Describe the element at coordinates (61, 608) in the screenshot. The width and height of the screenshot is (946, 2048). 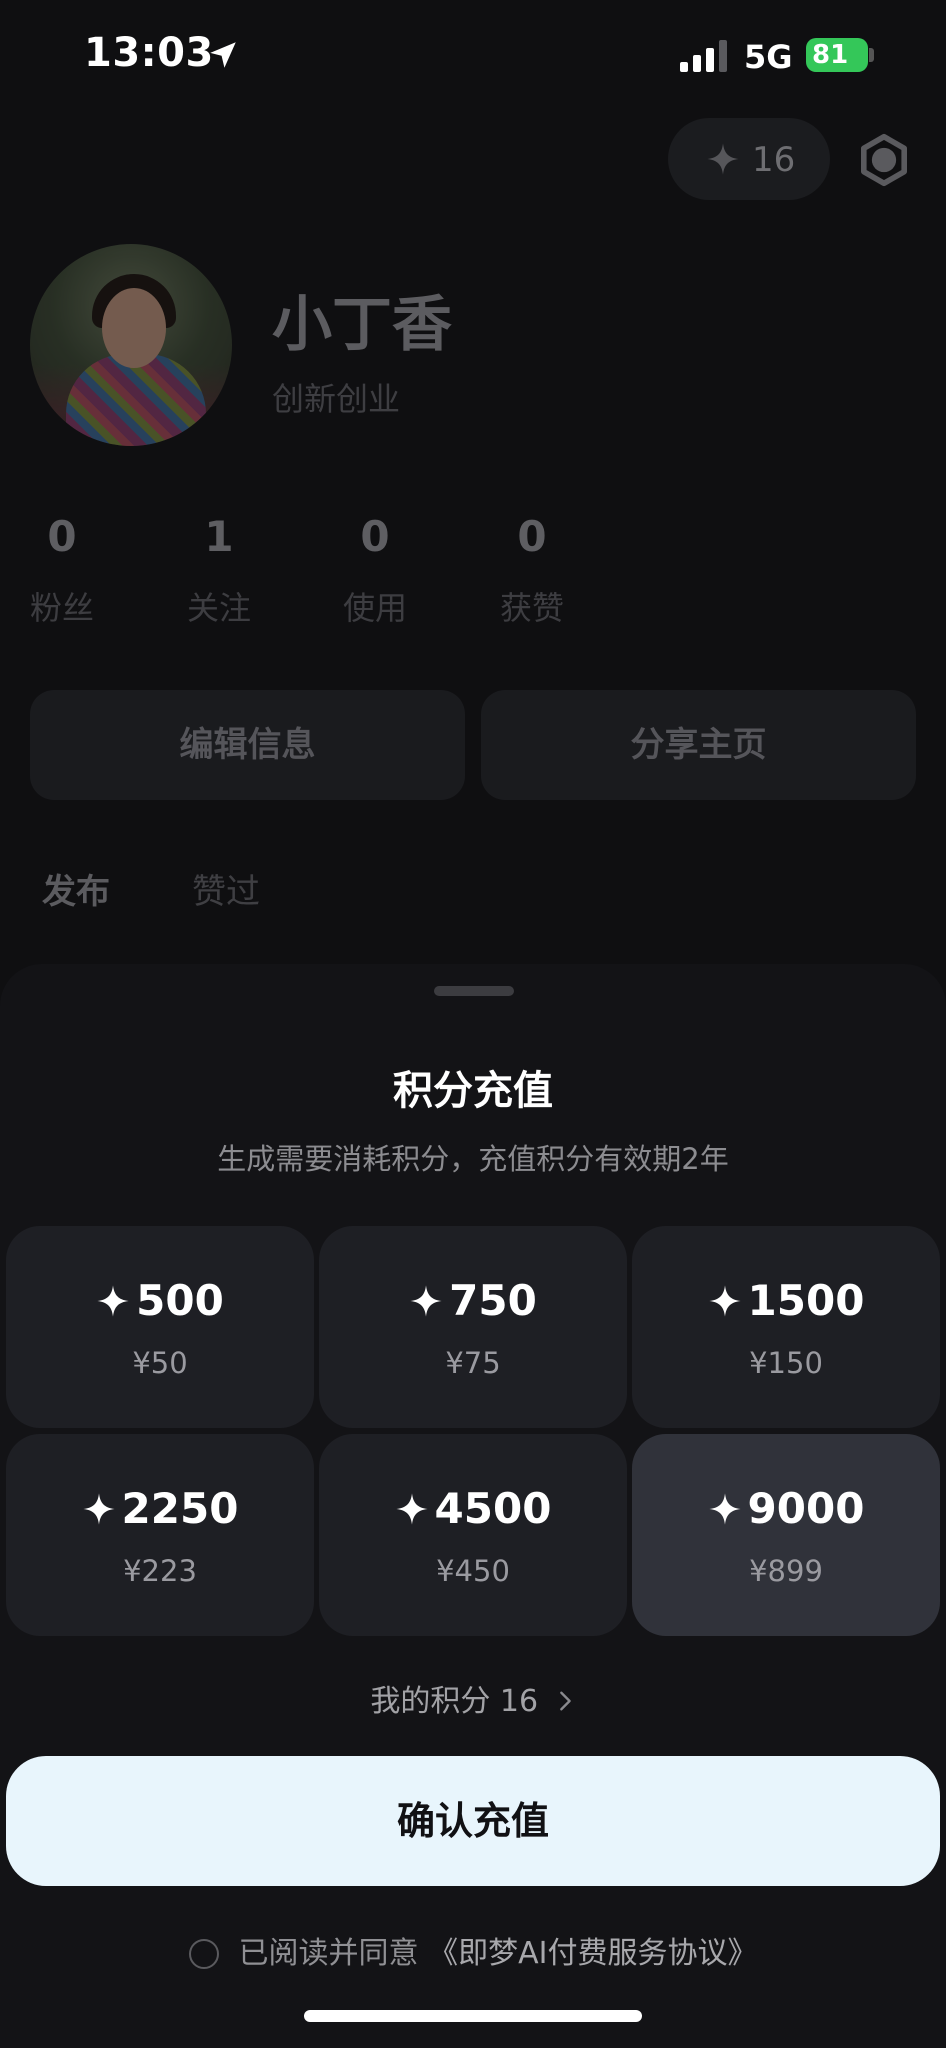
I see `stat-label: 粉丝` at that location.